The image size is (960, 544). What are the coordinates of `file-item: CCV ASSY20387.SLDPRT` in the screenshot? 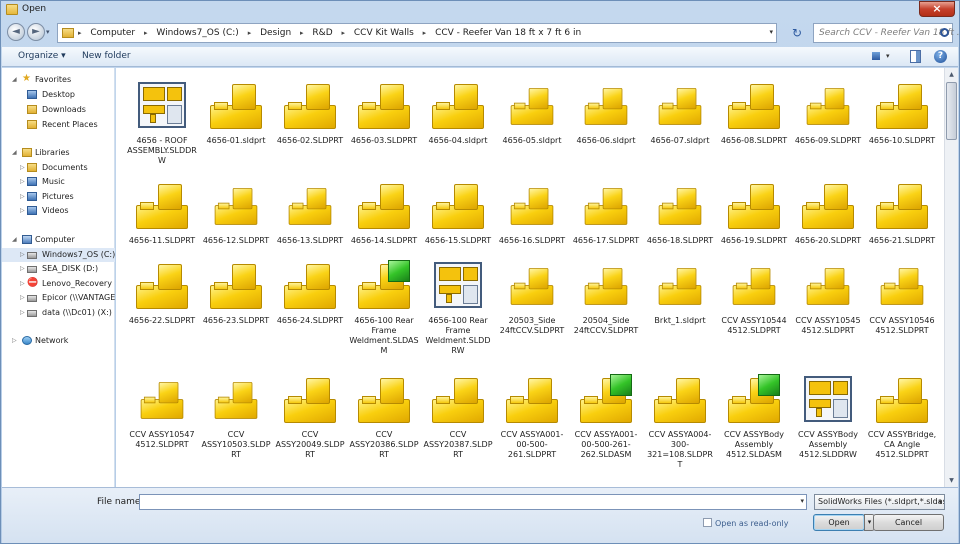 It's located at (458, 414).